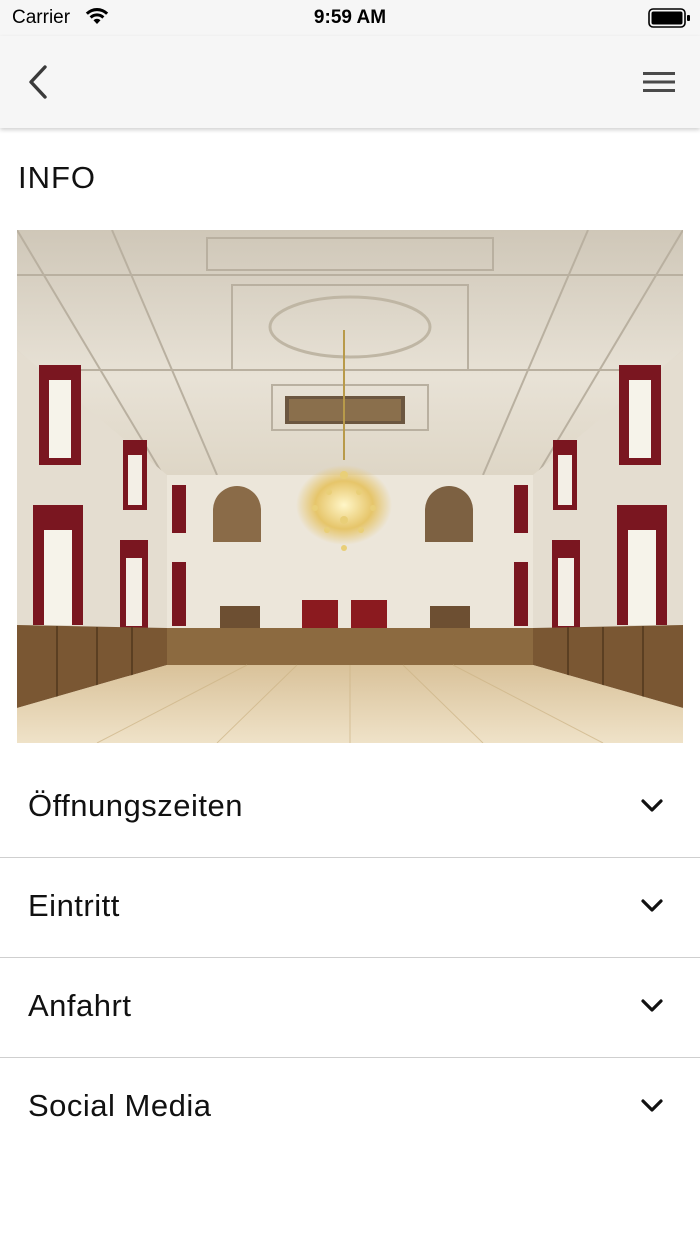 The image size is (700, 1244). What do you see at coordinates (350, 1008) in the screenshot?
I see `accordion-item-anfahrt: Anfahrt` at bounding box center [350, 1008].